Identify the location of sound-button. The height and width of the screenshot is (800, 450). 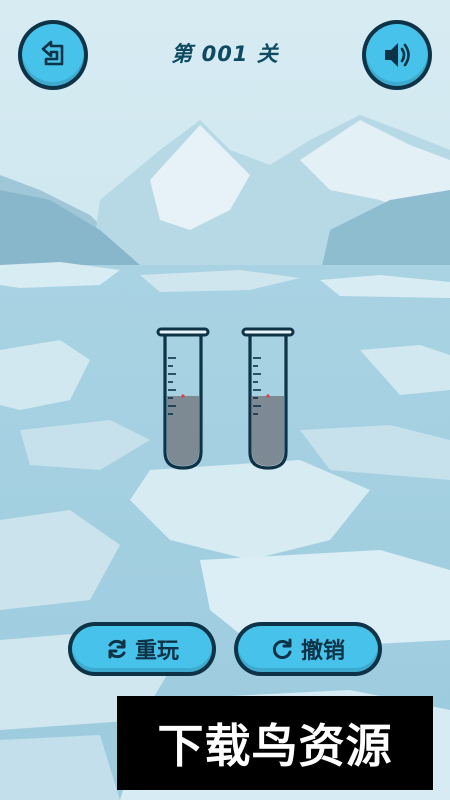
(397, 55).